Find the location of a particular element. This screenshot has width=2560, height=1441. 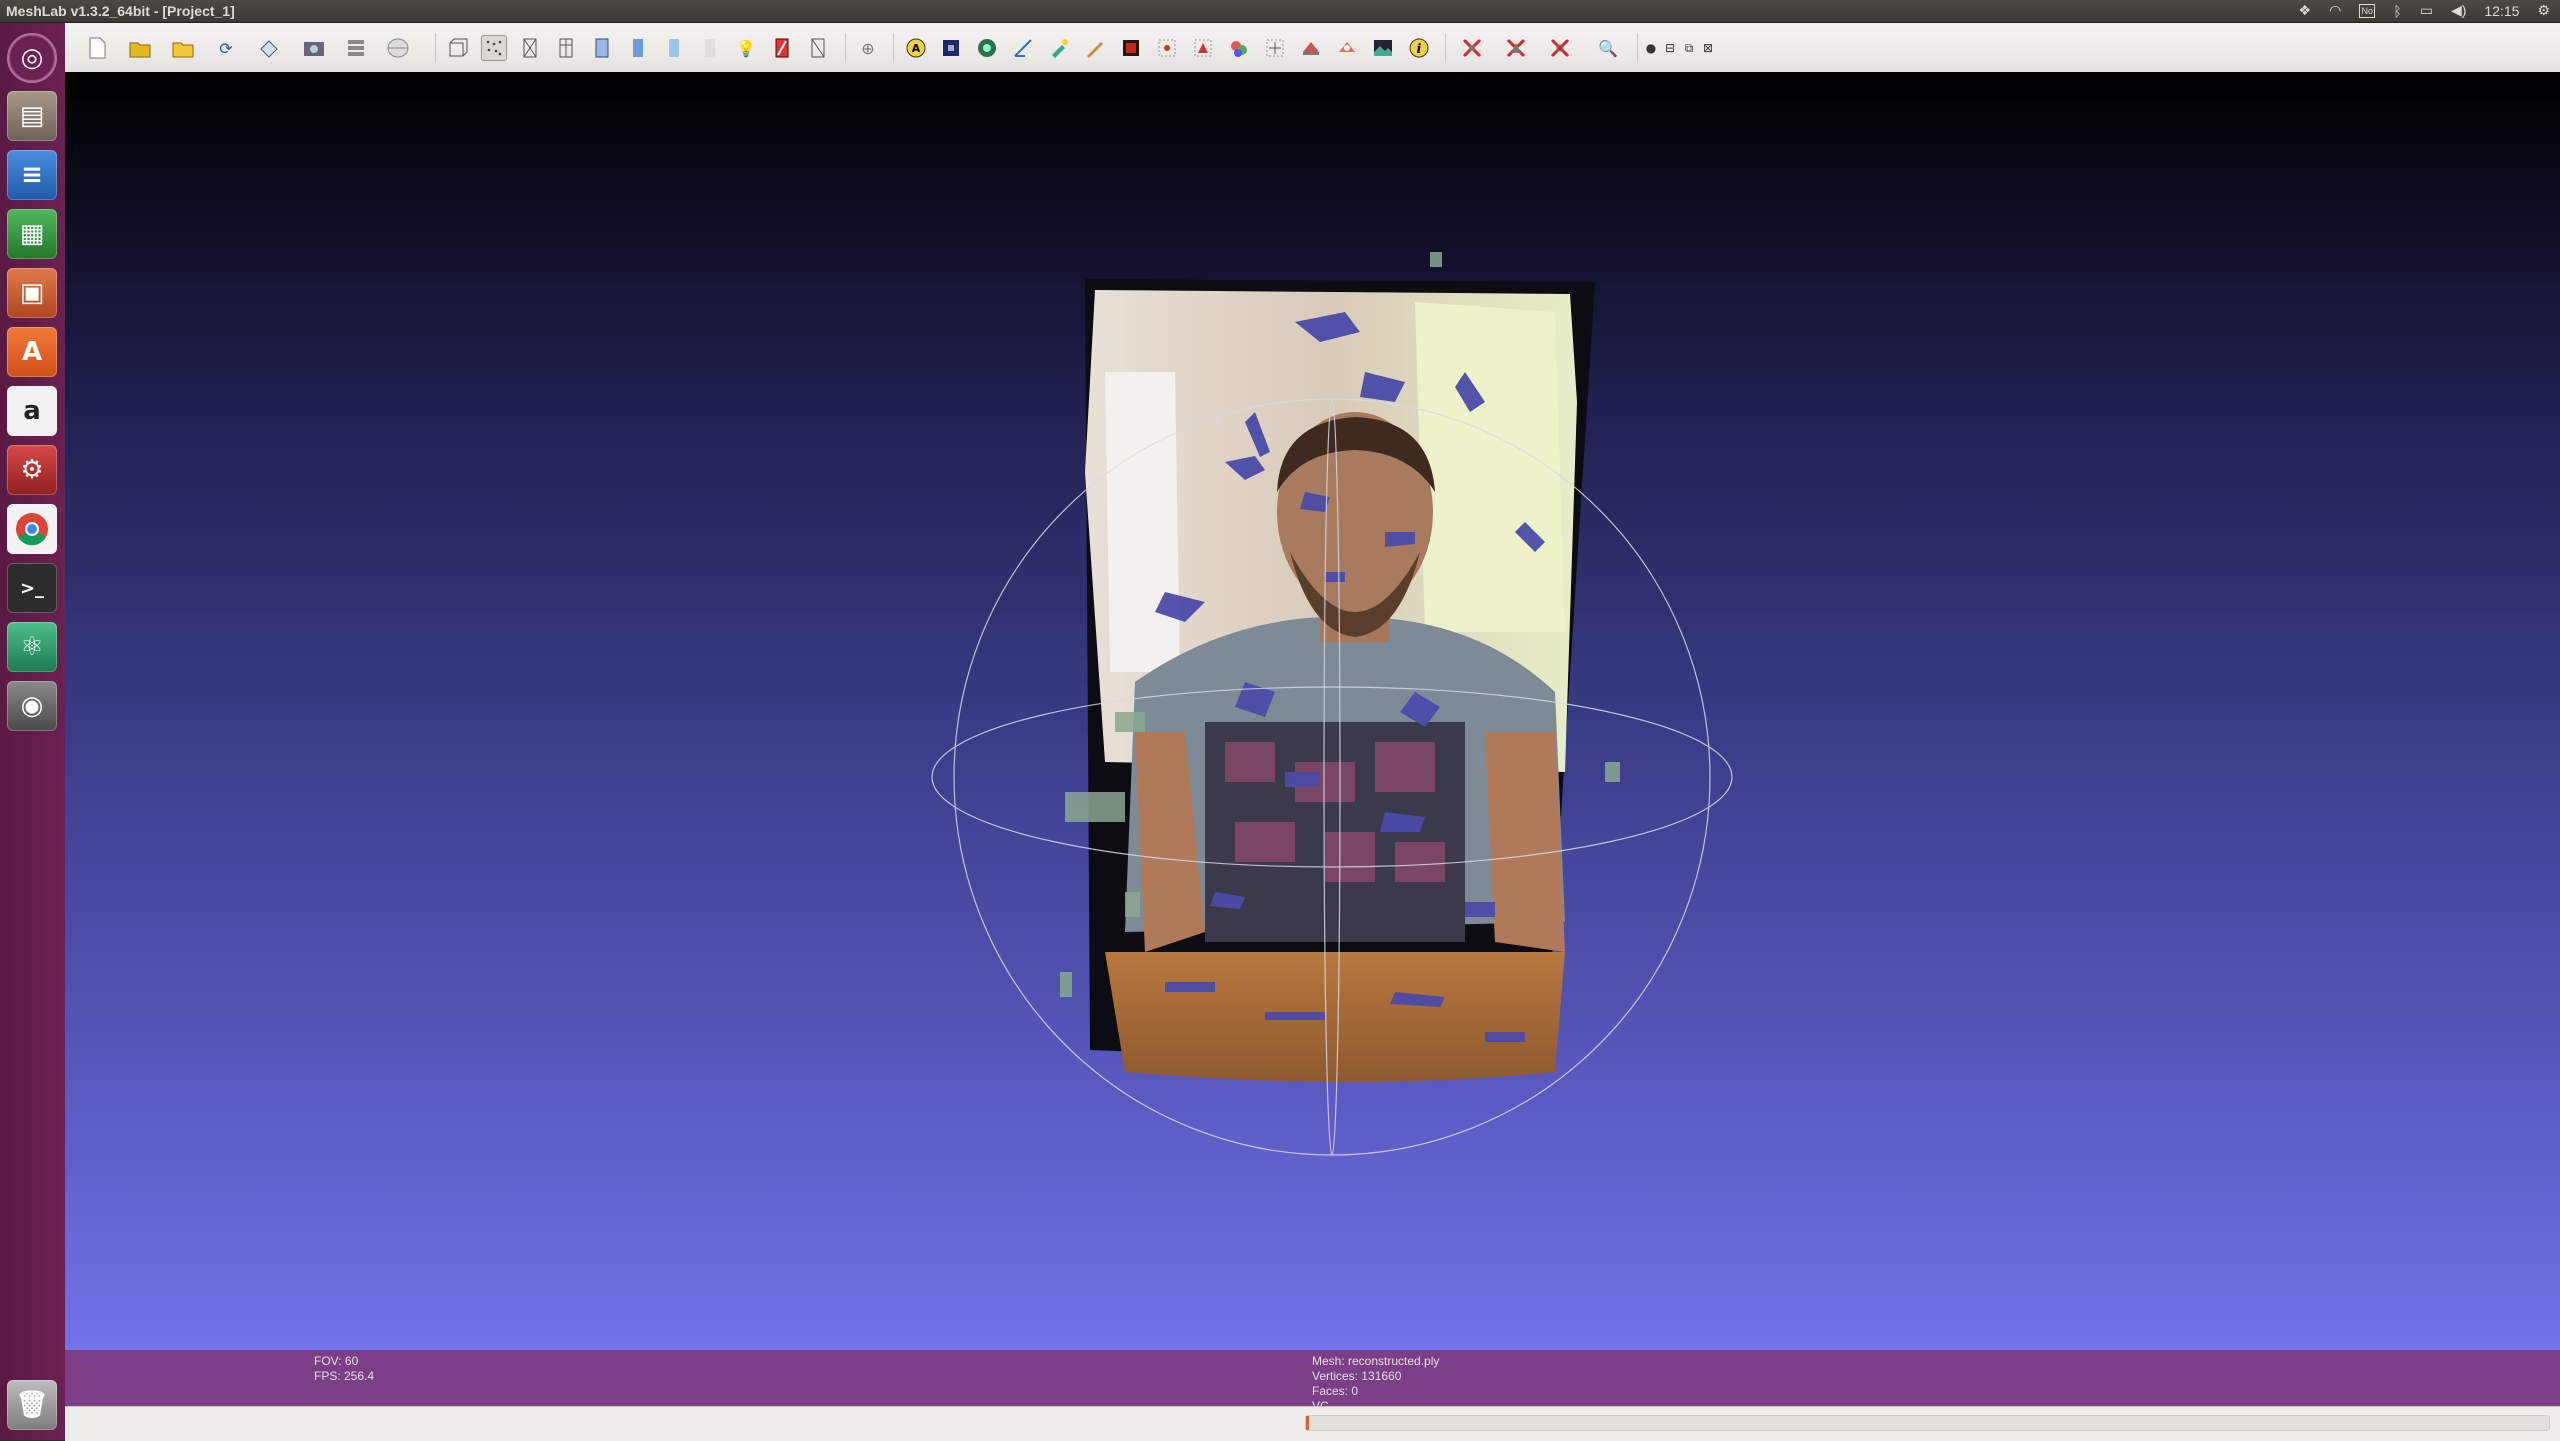

fill-hole-icon is located at coordinates (1311, 48).